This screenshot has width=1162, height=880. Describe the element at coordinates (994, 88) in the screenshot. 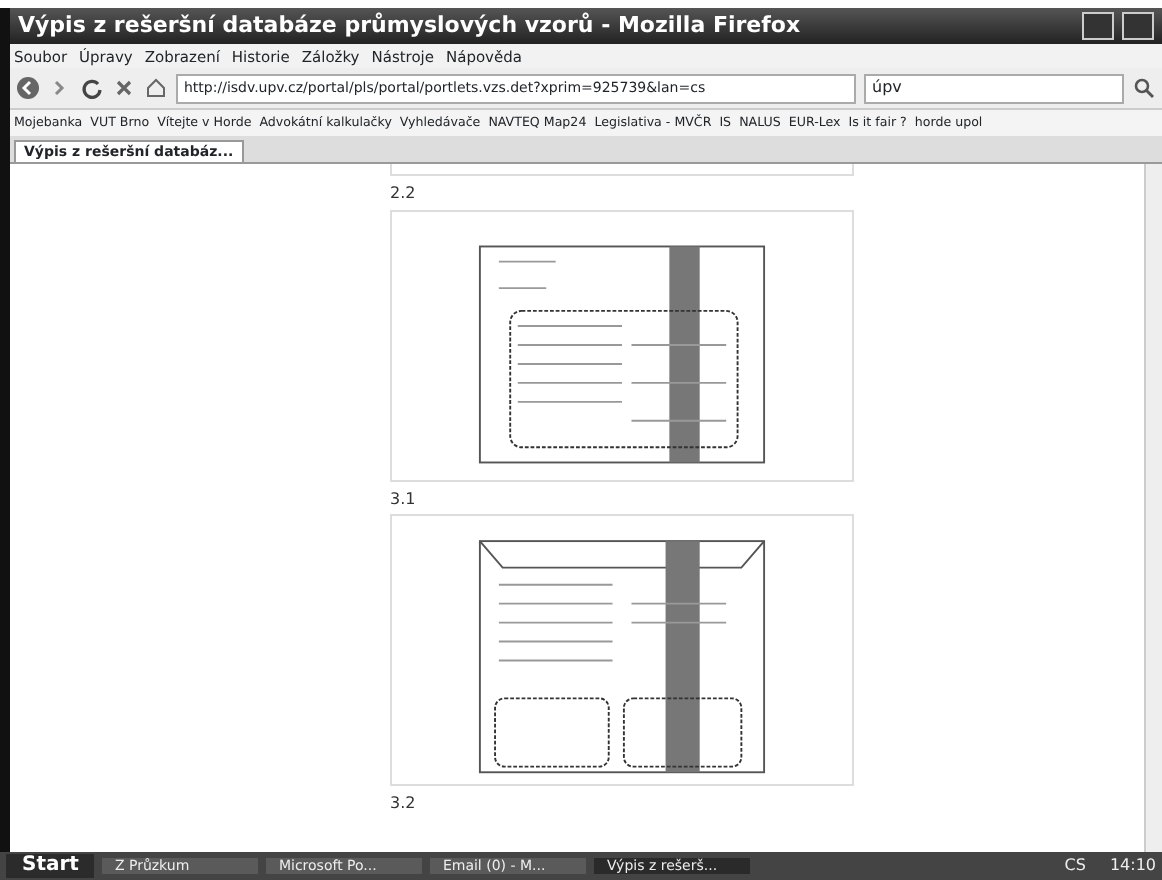

I see `search-field: úpv` at that location.